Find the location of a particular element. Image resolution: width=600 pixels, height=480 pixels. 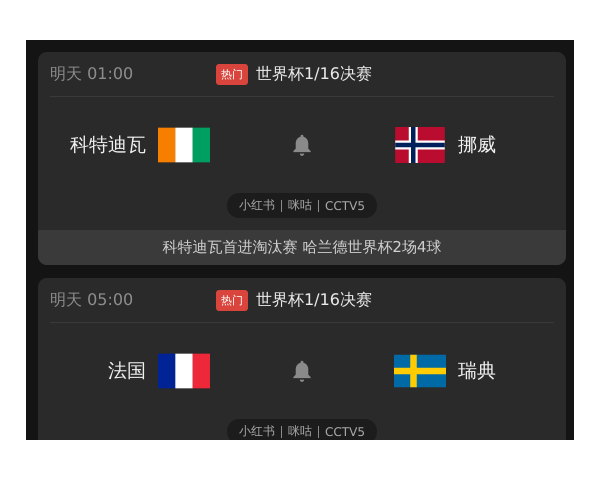

team-name: 法国 is located at coordinates (127, 371).